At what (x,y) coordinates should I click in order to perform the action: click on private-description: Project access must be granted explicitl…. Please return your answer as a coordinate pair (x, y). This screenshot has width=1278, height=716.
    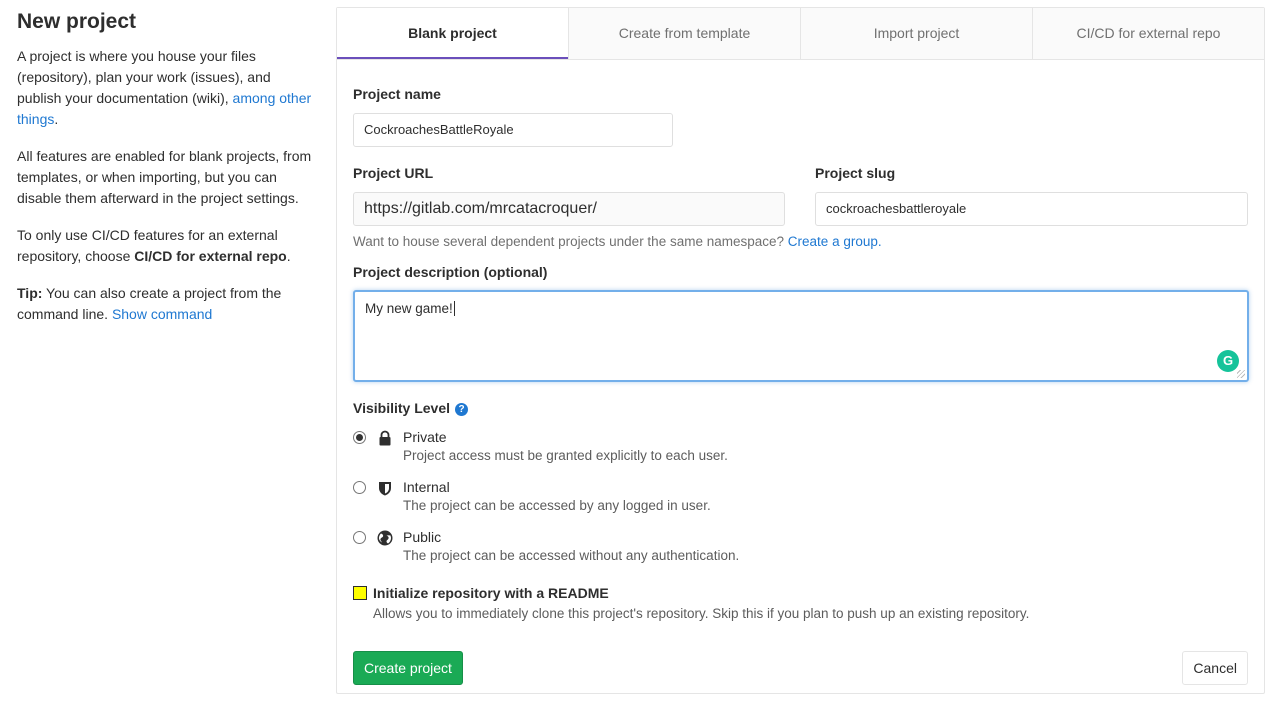
    Looking at the image, I should click on (565, 455).